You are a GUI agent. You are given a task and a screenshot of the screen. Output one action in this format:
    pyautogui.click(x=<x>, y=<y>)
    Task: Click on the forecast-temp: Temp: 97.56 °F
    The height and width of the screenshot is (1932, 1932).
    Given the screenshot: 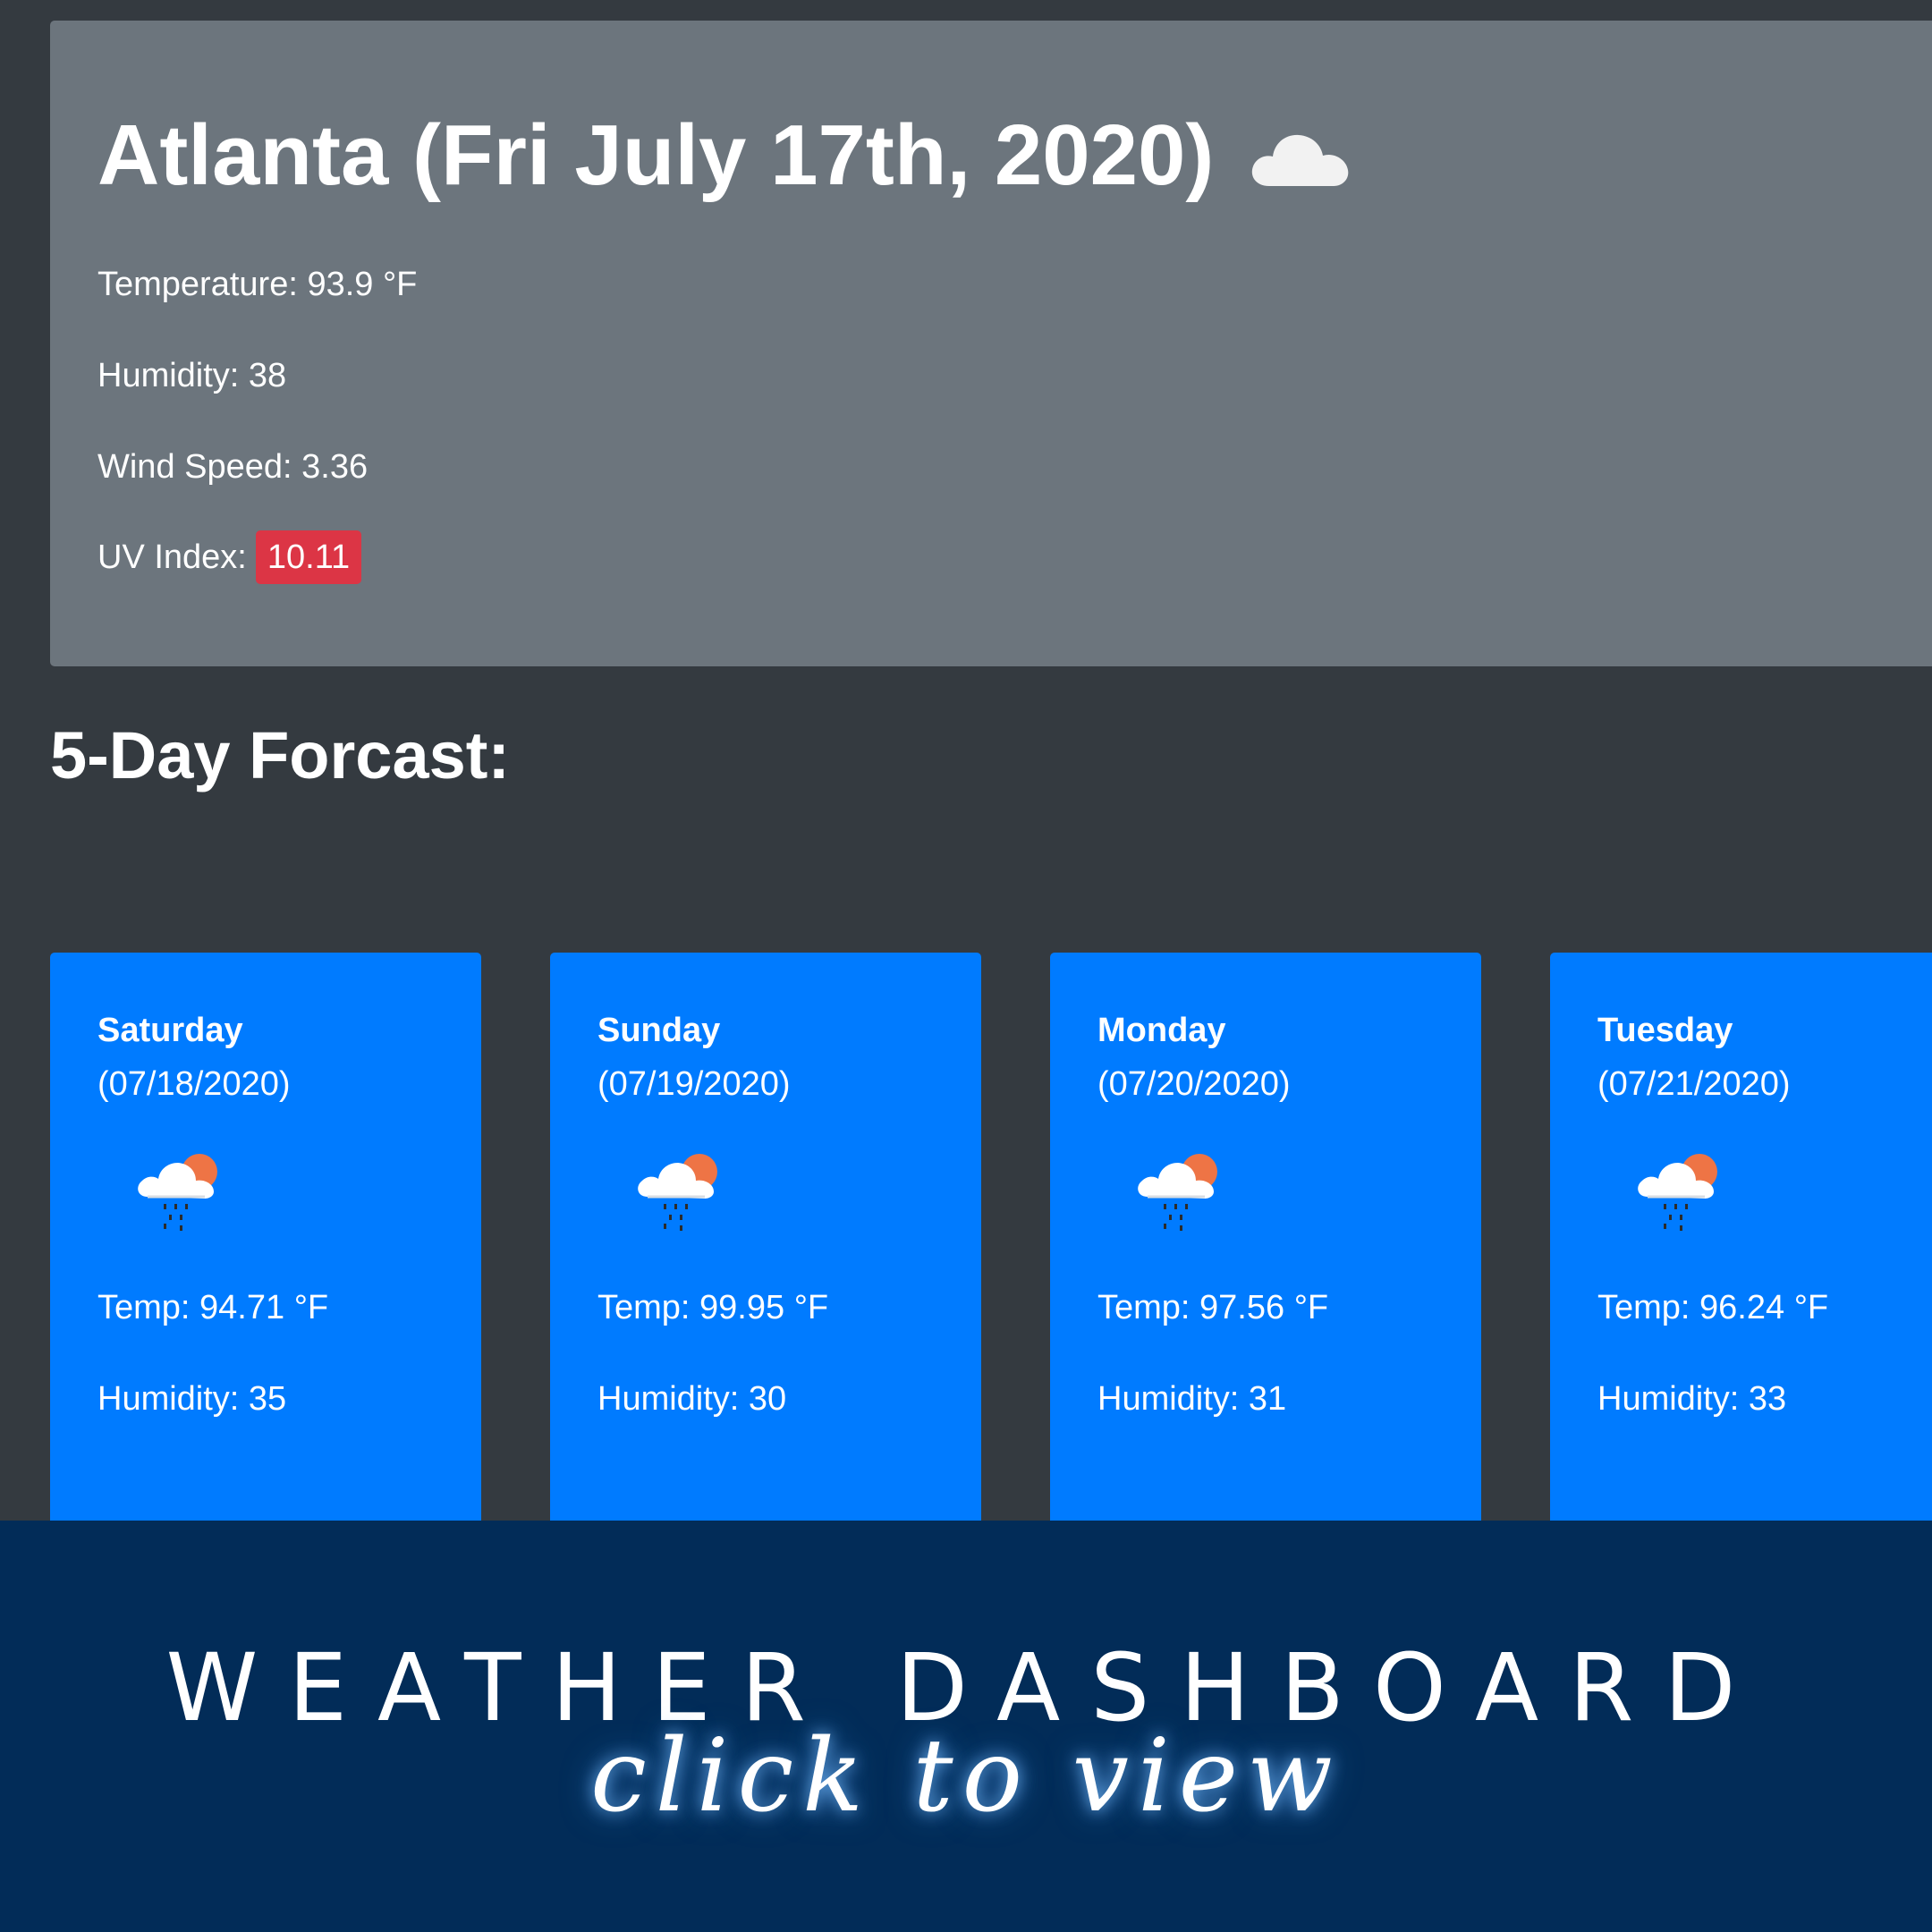 What is the action you would take?
    pyautogui.click(x=1213, y=1307)
    